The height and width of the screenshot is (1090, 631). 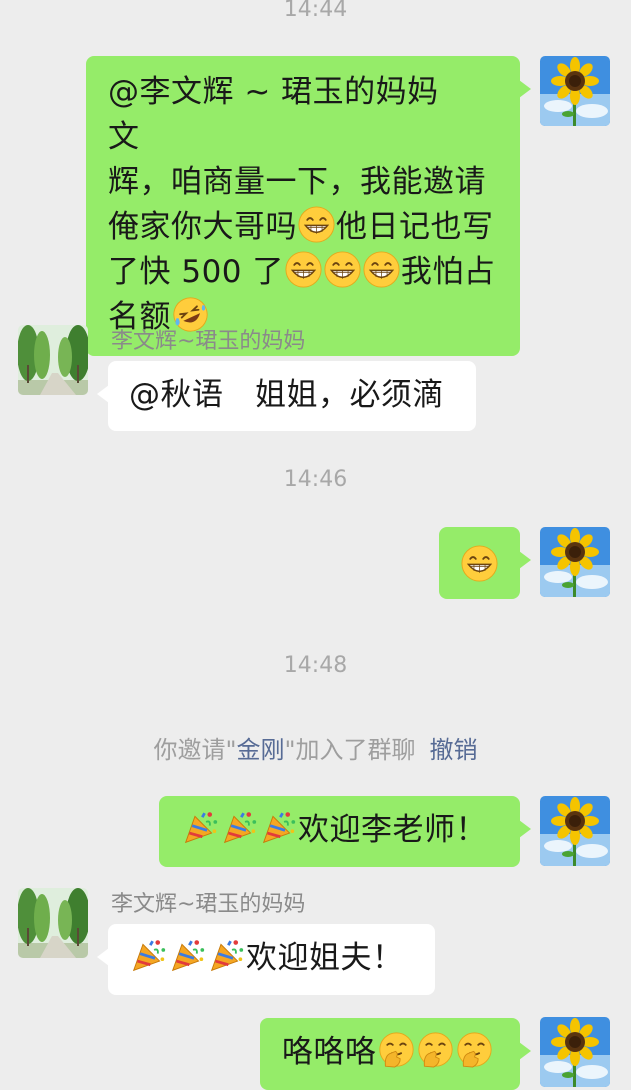 I want to click on message-line: @李文辉 ~ 珺玉的妈妈 文, so click(x=289, y=114).